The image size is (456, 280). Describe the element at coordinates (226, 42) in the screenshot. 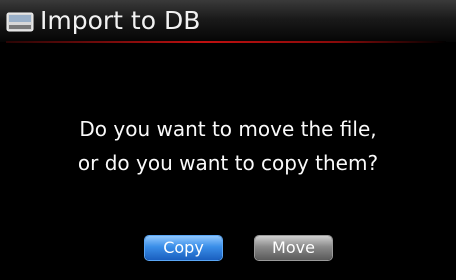

I see `title-underline` at that location.